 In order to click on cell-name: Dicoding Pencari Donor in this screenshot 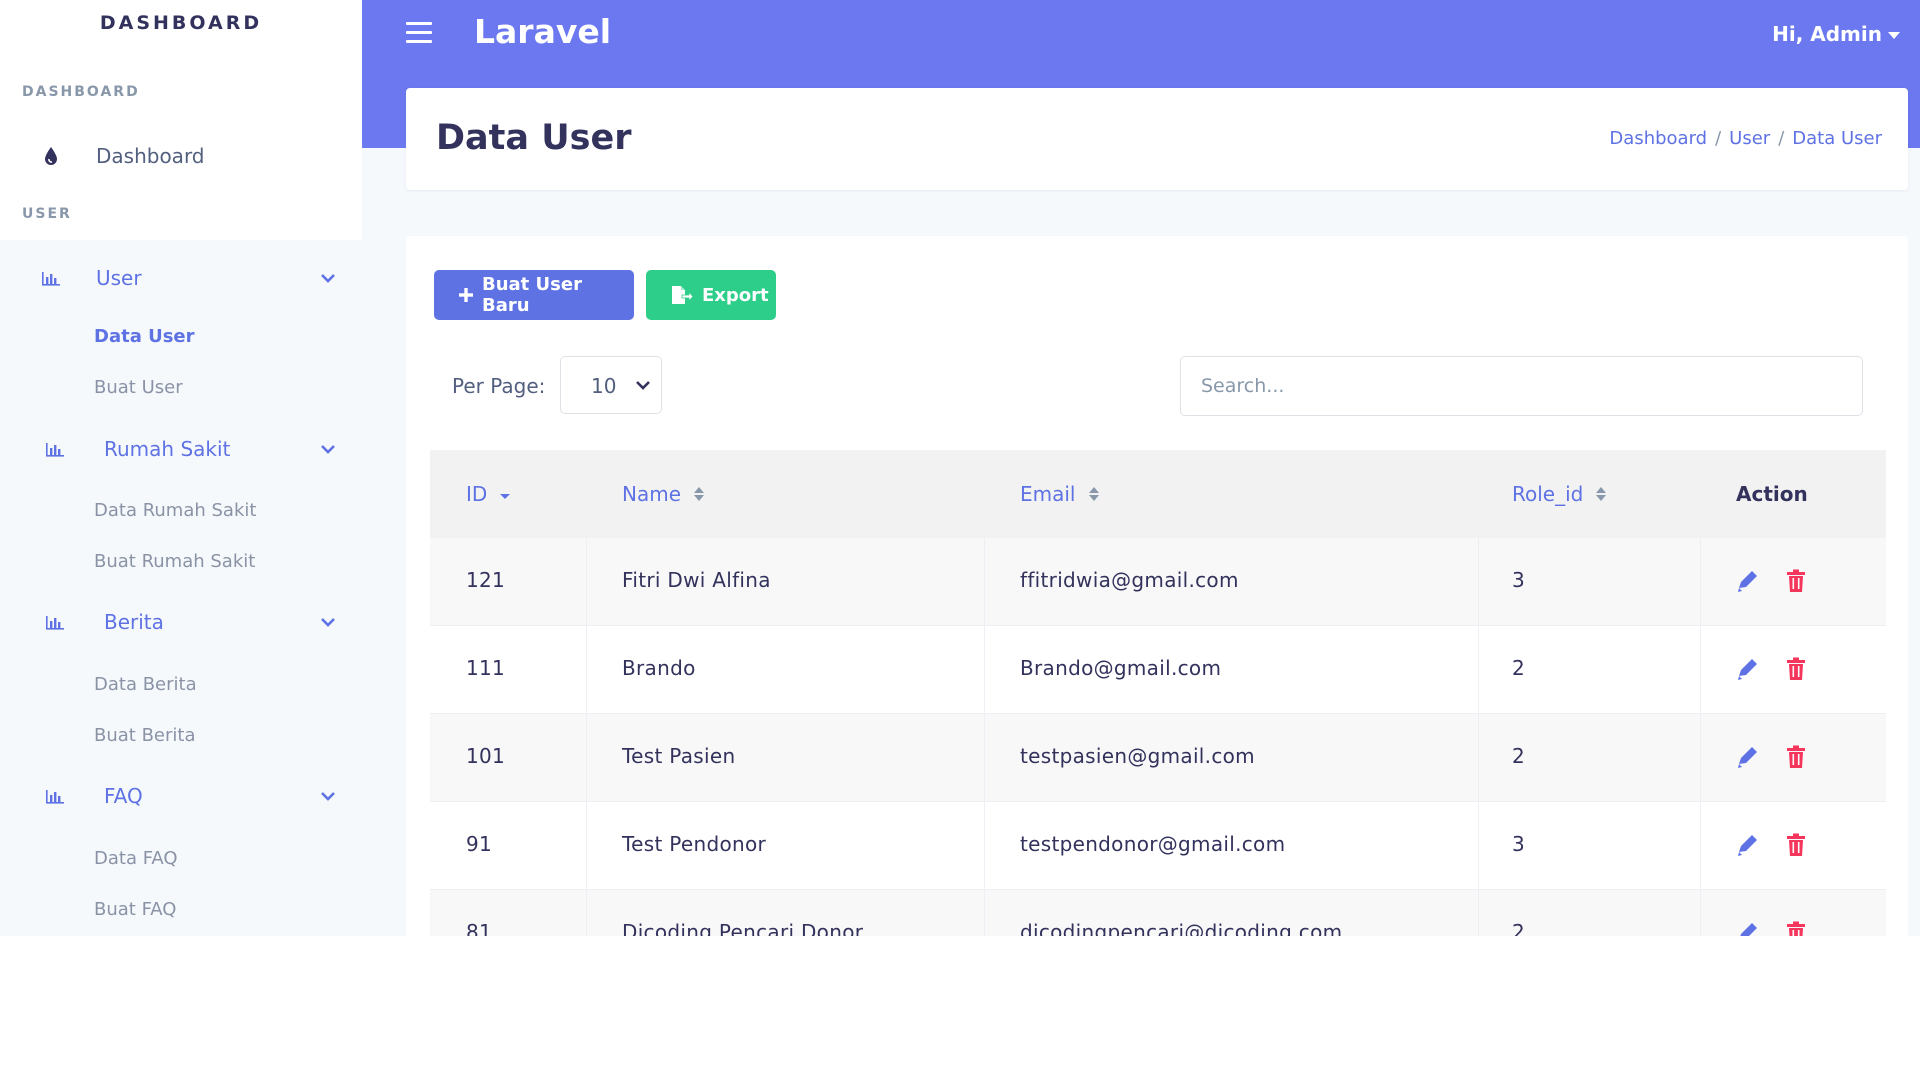, I will do `click(743, 928)`.